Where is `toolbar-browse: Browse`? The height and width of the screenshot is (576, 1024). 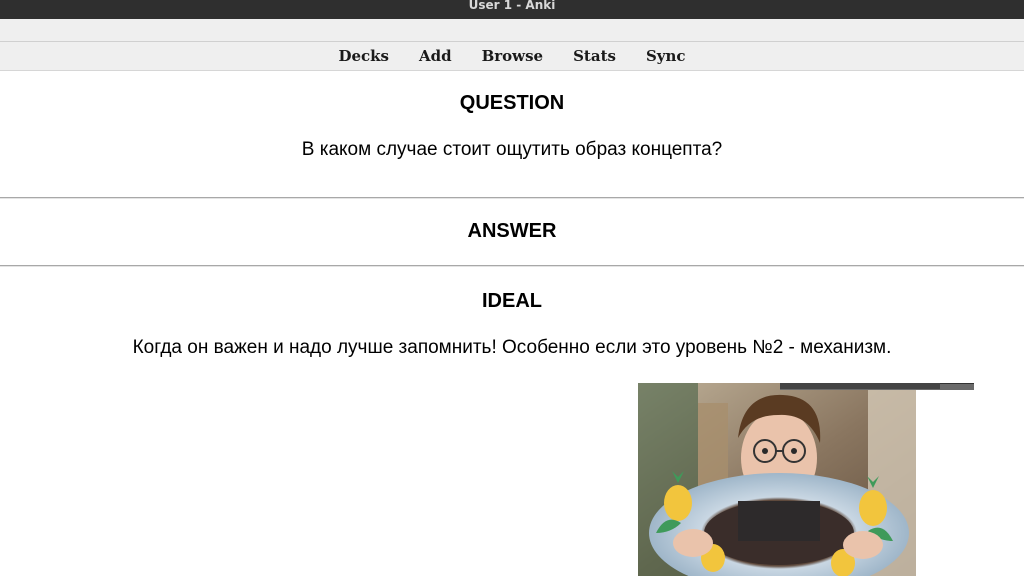 toolbar-browse: Browse is located at coordinates (513, 56).